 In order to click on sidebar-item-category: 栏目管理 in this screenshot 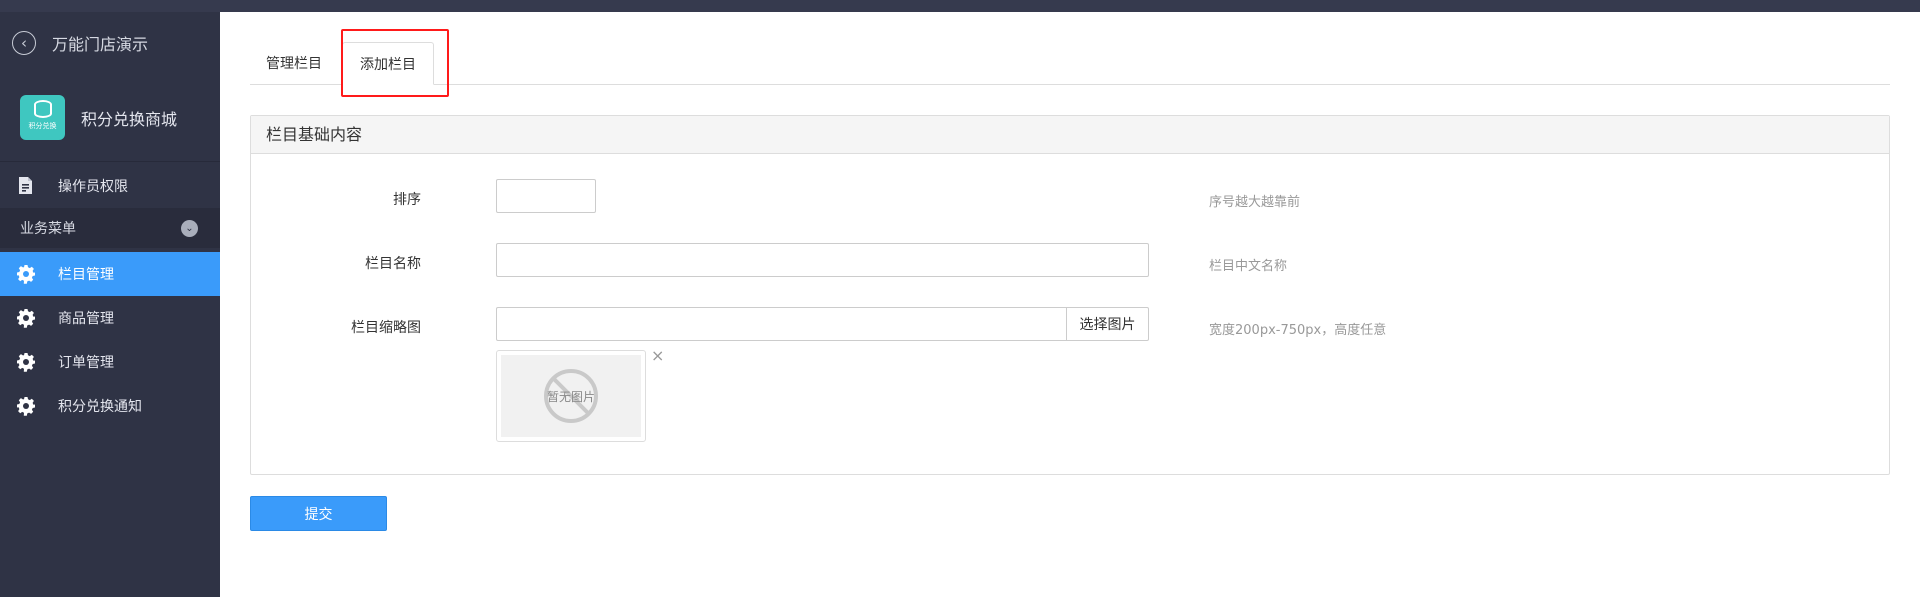, I will do `click(110, 274)`.